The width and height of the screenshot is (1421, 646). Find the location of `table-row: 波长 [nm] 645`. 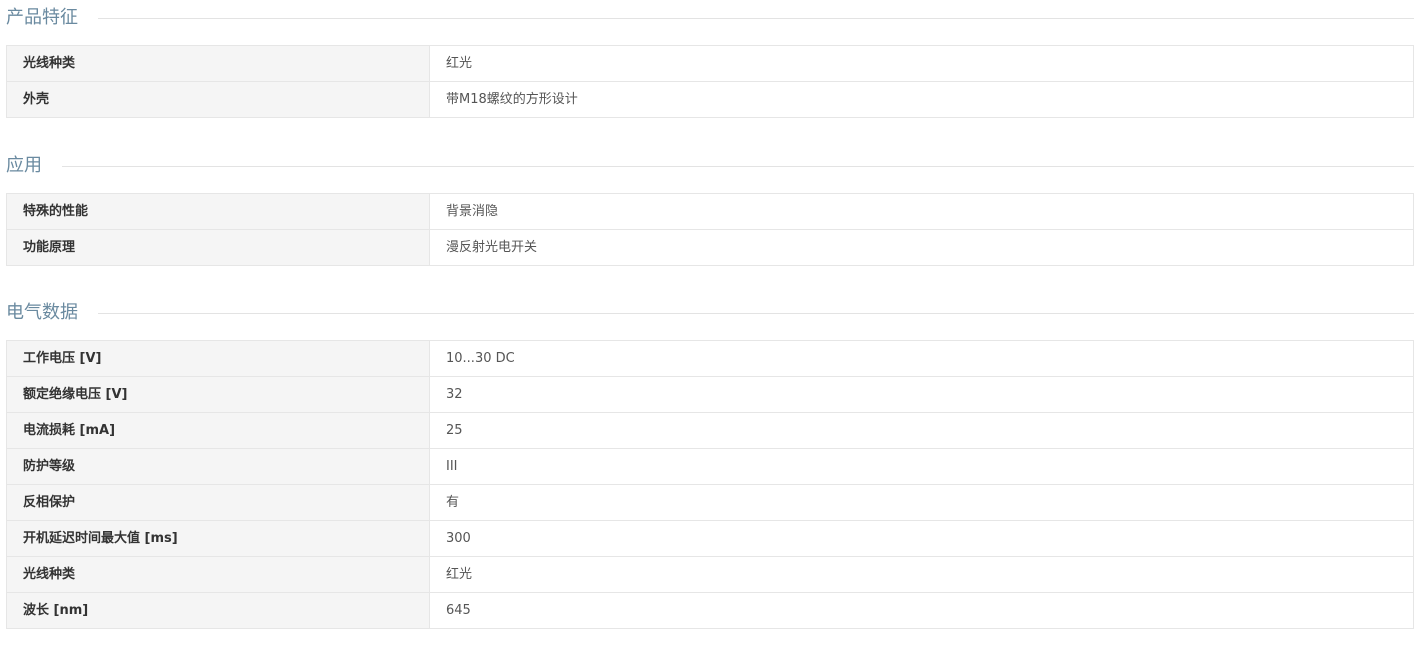

table-row: 波长 [nm] 645 is located at coordinates (710, 610).